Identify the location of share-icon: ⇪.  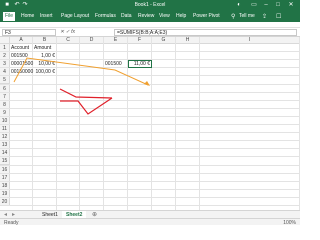
(264, 16).